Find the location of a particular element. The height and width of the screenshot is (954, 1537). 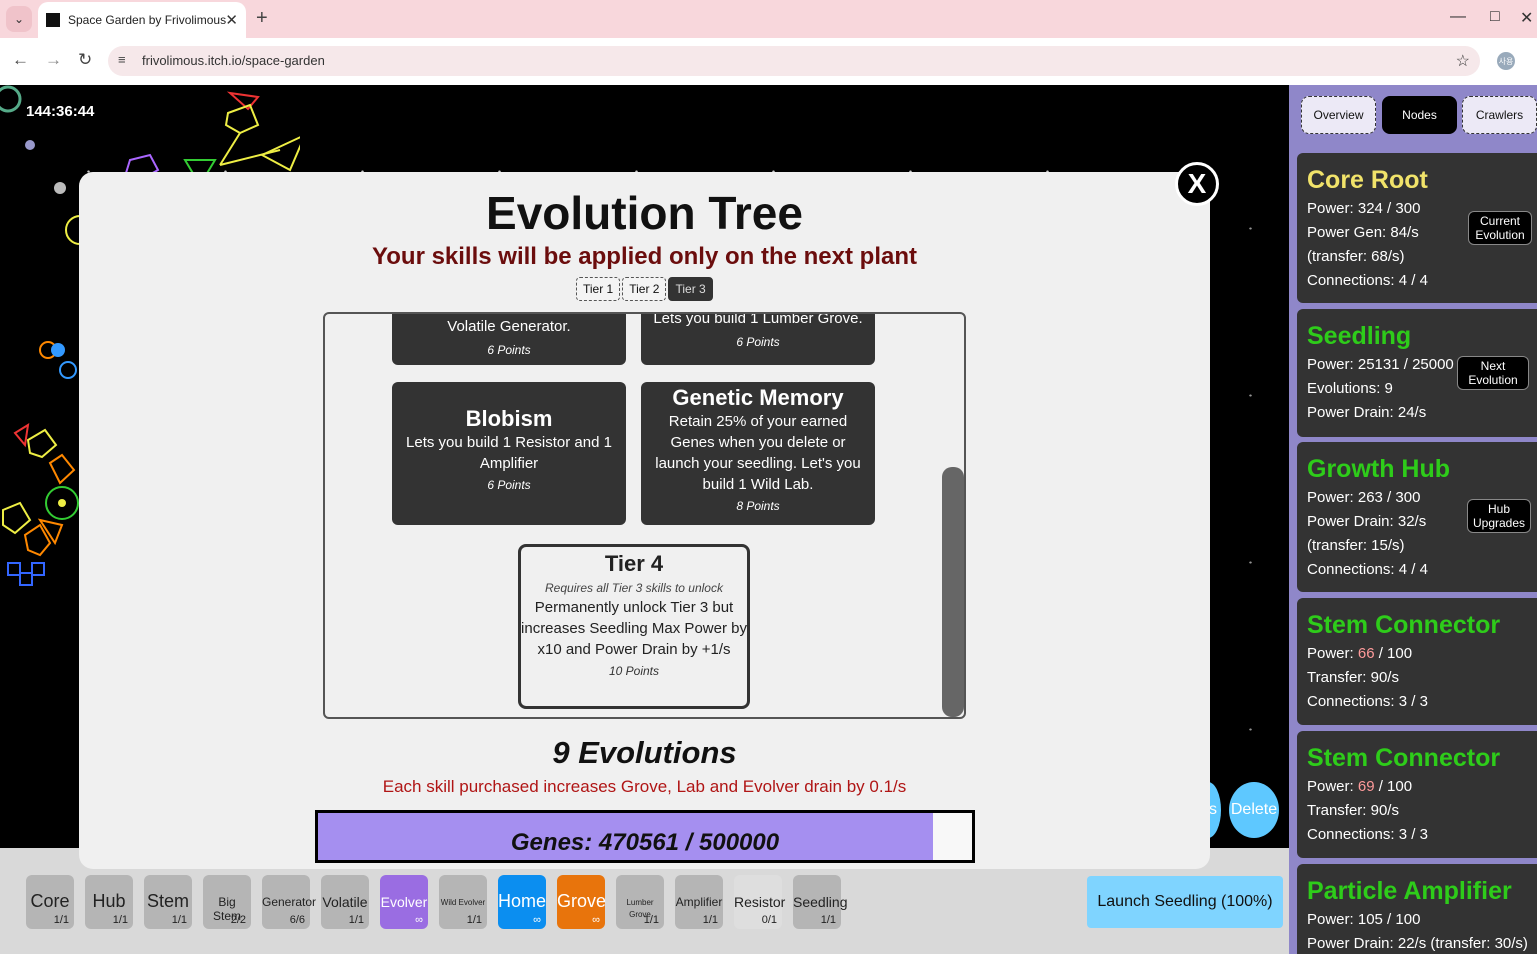

node-stat: Transfer: 90/s is located at coordinates (1353, 677).